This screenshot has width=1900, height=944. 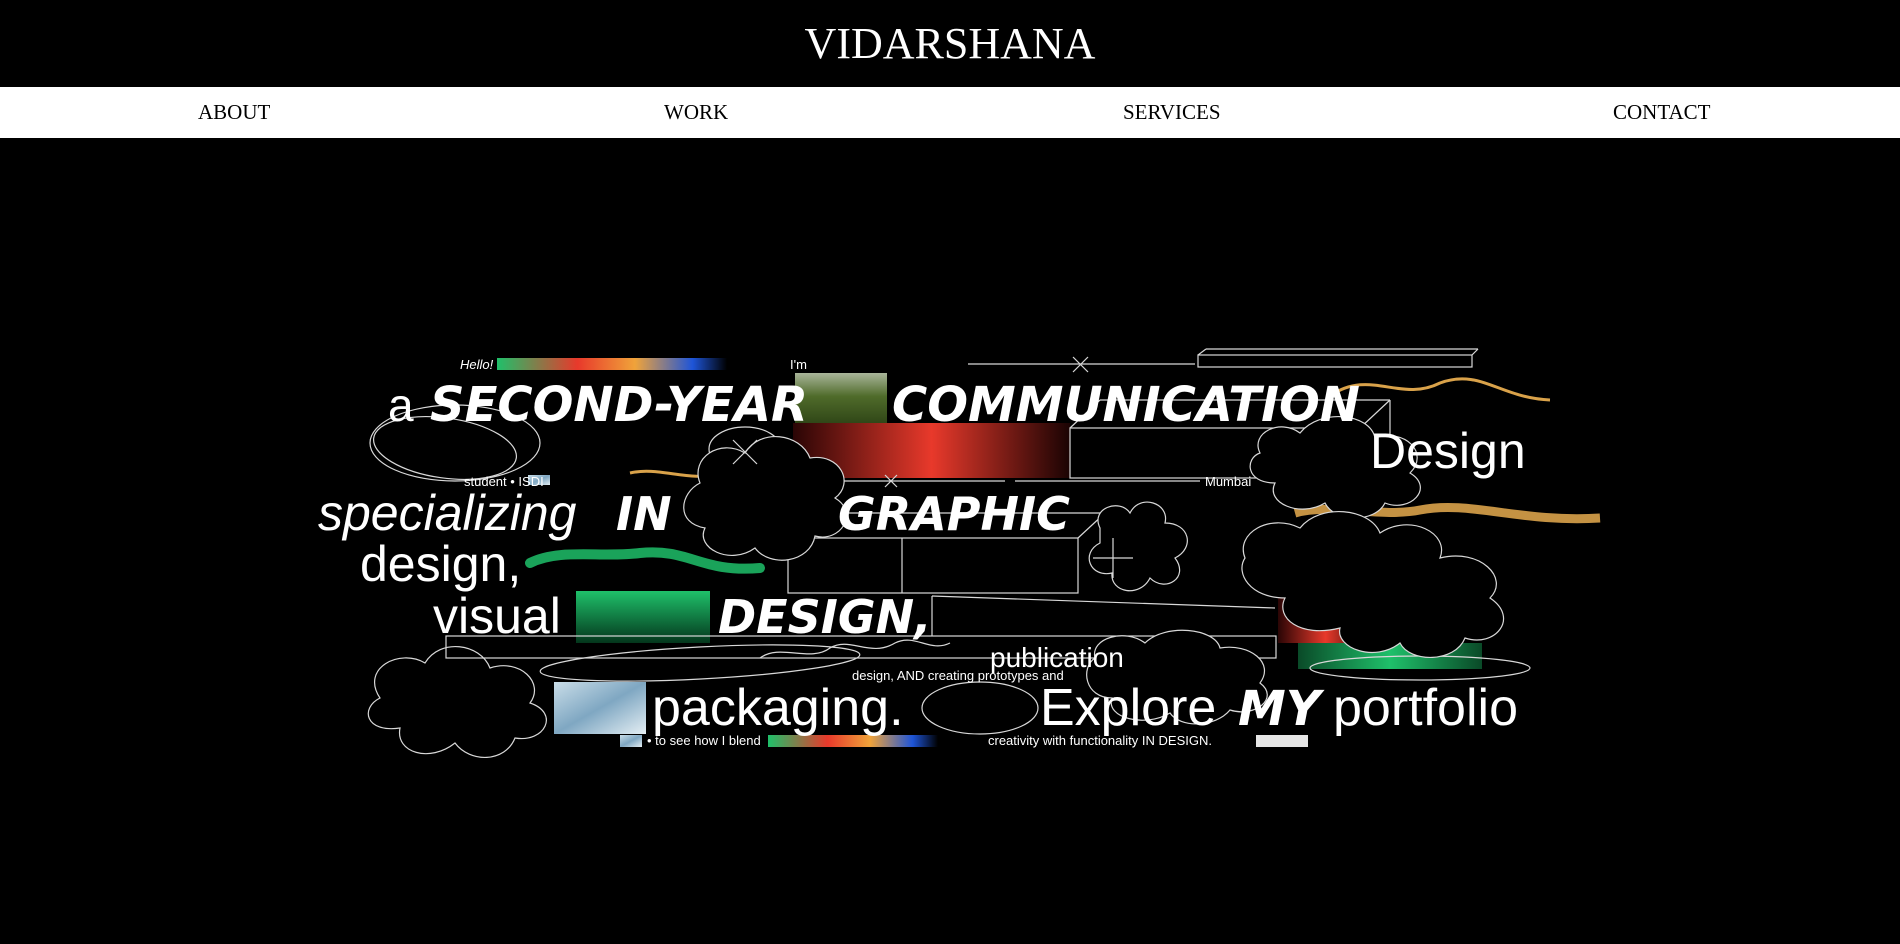 I want to click on small-line-3: creativity with functionality IN DESIGN., so click(x=1100, y=740).